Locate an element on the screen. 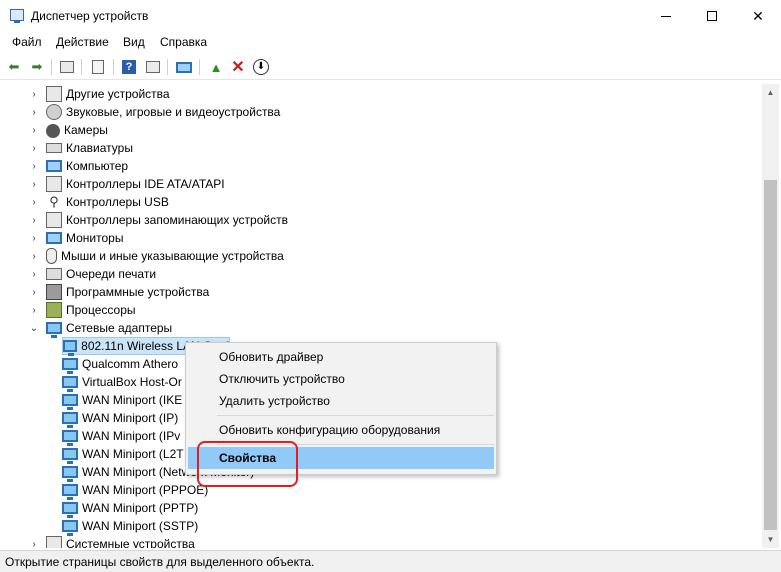  close-icon: ✕ is located at coordinates (758, 15).